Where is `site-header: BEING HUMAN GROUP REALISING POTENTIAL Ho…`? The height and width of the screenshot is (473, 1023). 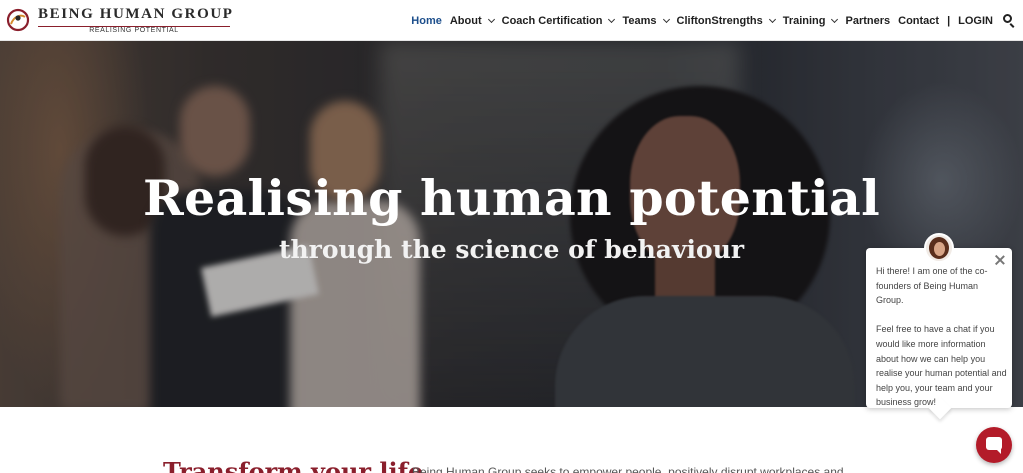
site-header: BEING HUMAN GROUP REALISING POTENTIAL Ho… is located at coordinates (511, 20).